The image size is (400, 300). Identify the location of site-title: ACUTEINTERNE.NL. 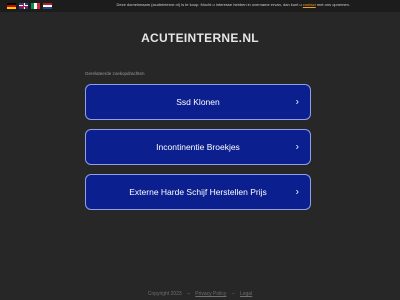
(200, 38).